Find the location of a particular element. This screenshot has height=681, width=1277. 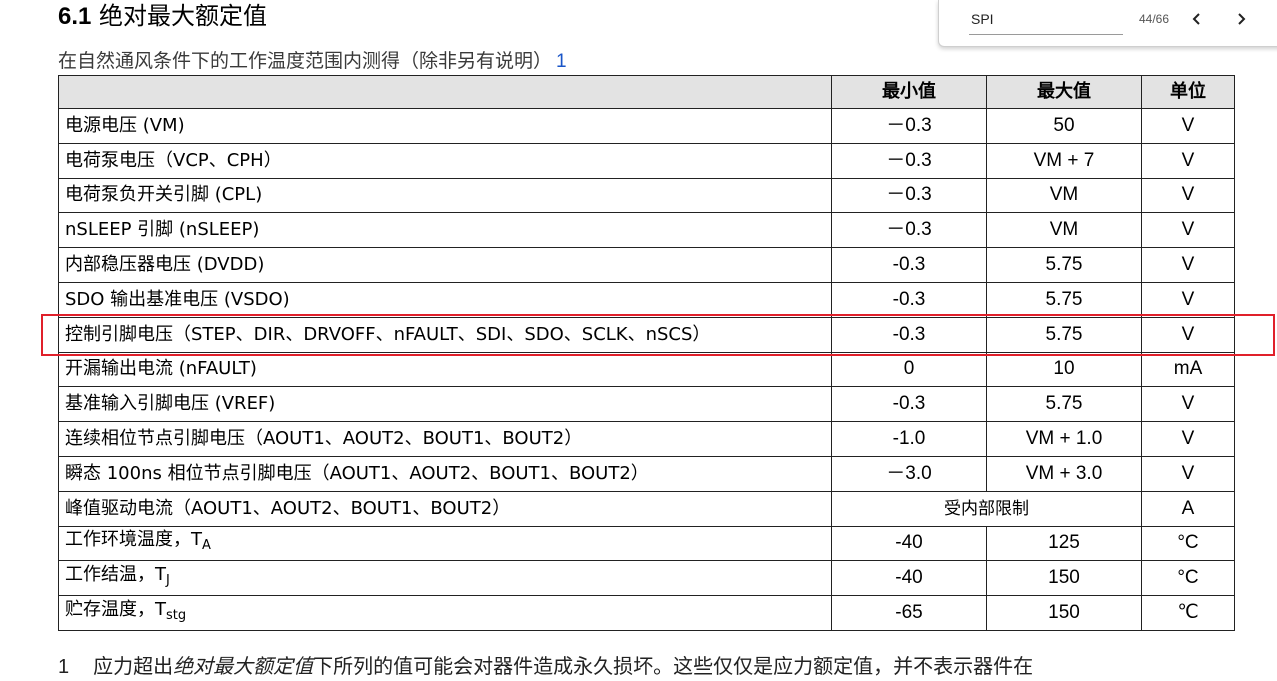

next-match-button is located at coordinates (1241, 19).